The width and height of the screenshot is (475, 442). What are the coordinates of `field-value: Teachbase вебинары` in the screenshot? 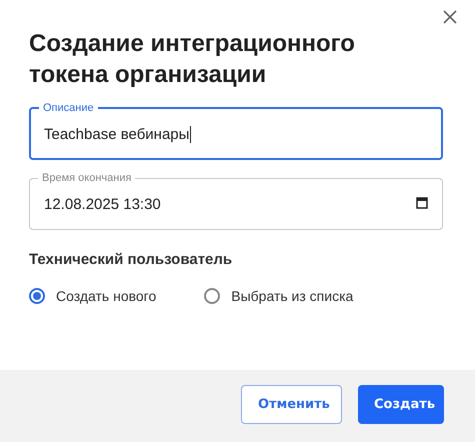 It's located at (117, 134).